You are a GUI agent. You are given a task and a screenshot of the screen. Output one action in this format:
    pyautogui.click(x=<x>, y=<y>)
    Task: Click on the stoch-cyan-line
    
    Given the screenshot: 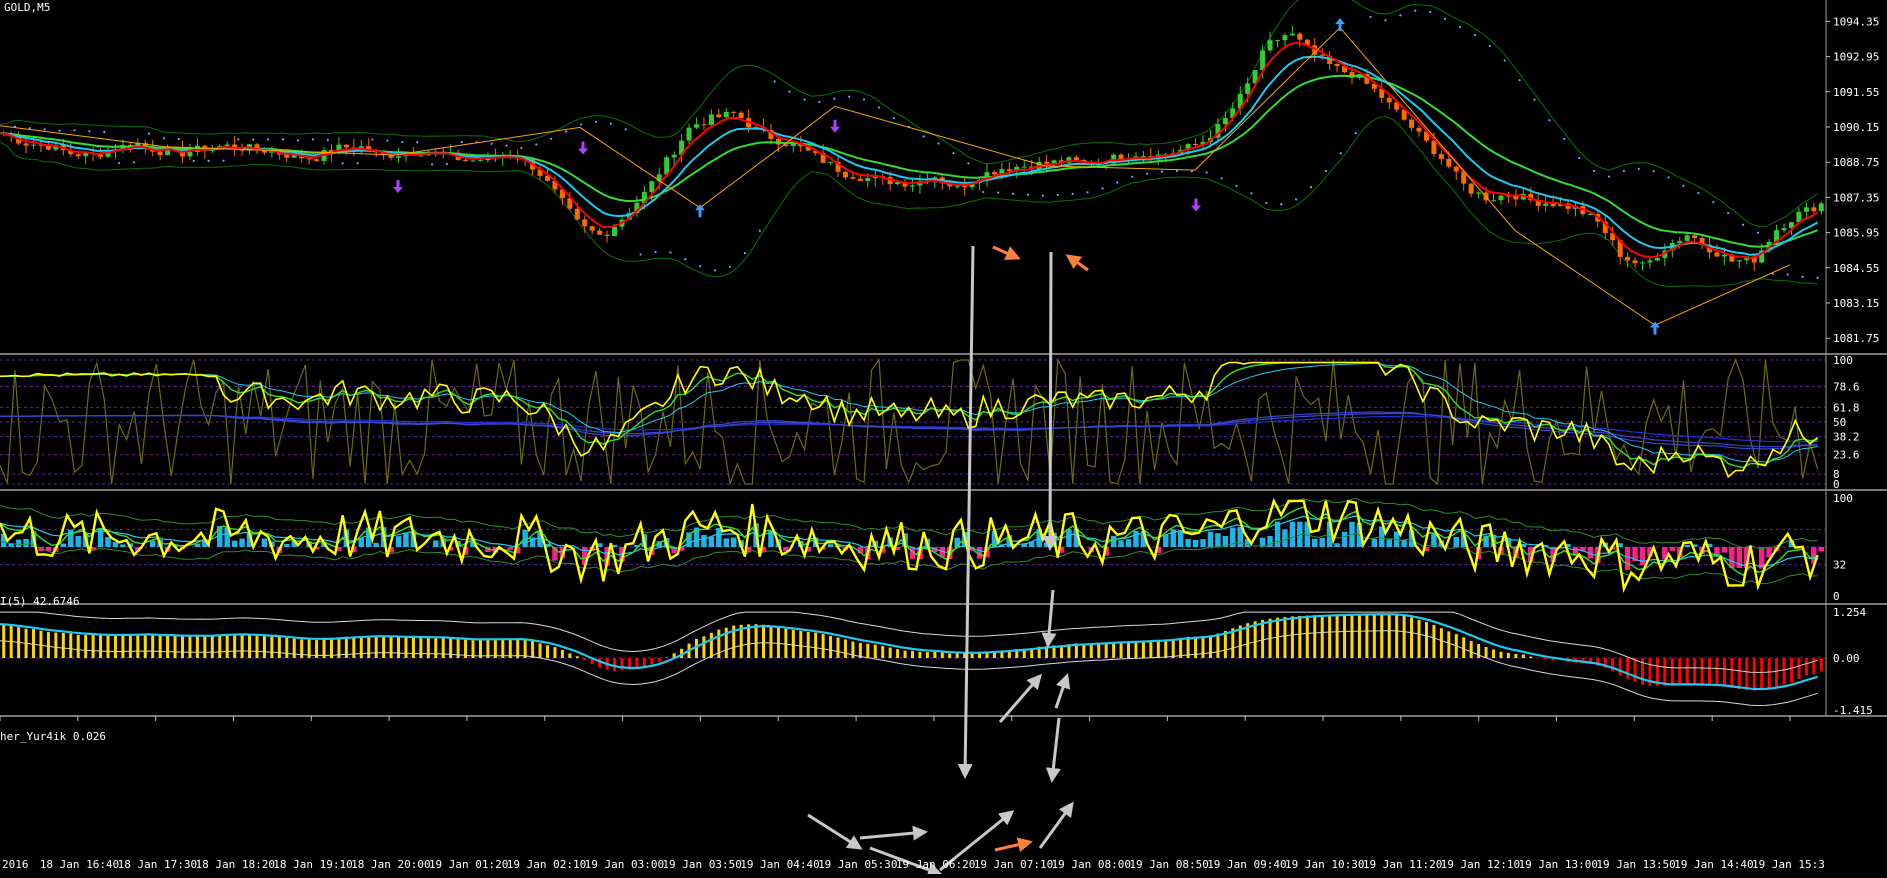 What is the action you would take?
    pyautogui.click(x=909, y=412)
    